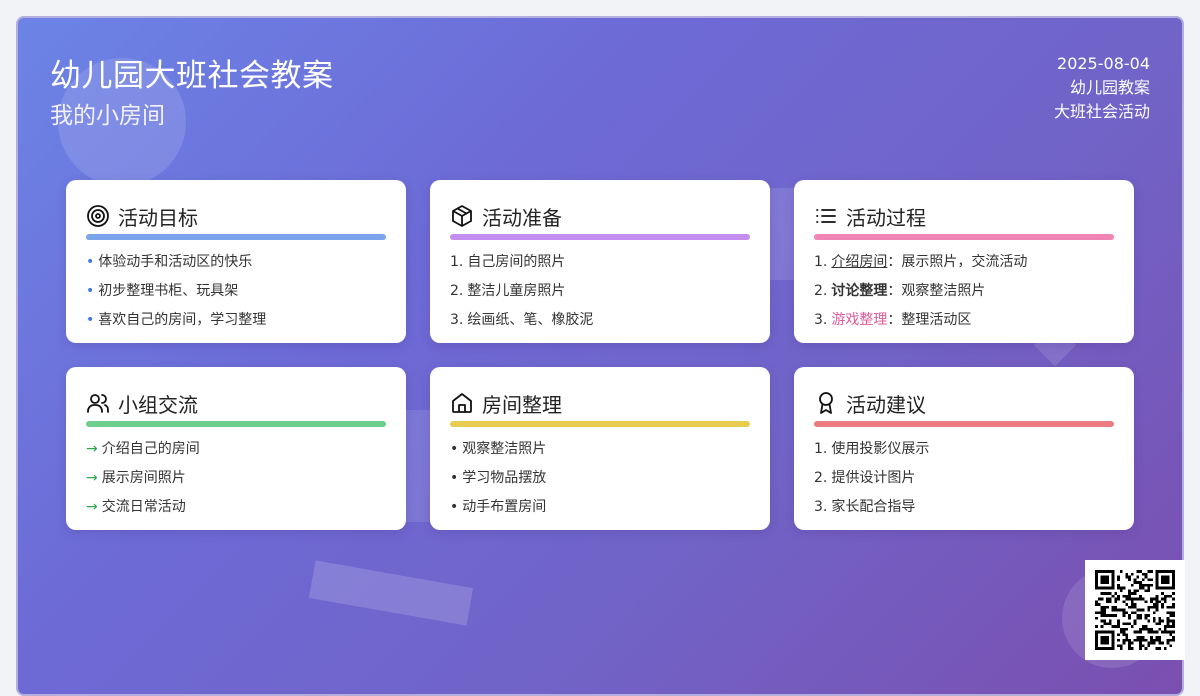 This screenshot has width=1200, height=696. What do you see at coordinates (107, 116) in the screenshot?
I see `page-subtitle: 我的小房间` at bounding box center [107, 116].